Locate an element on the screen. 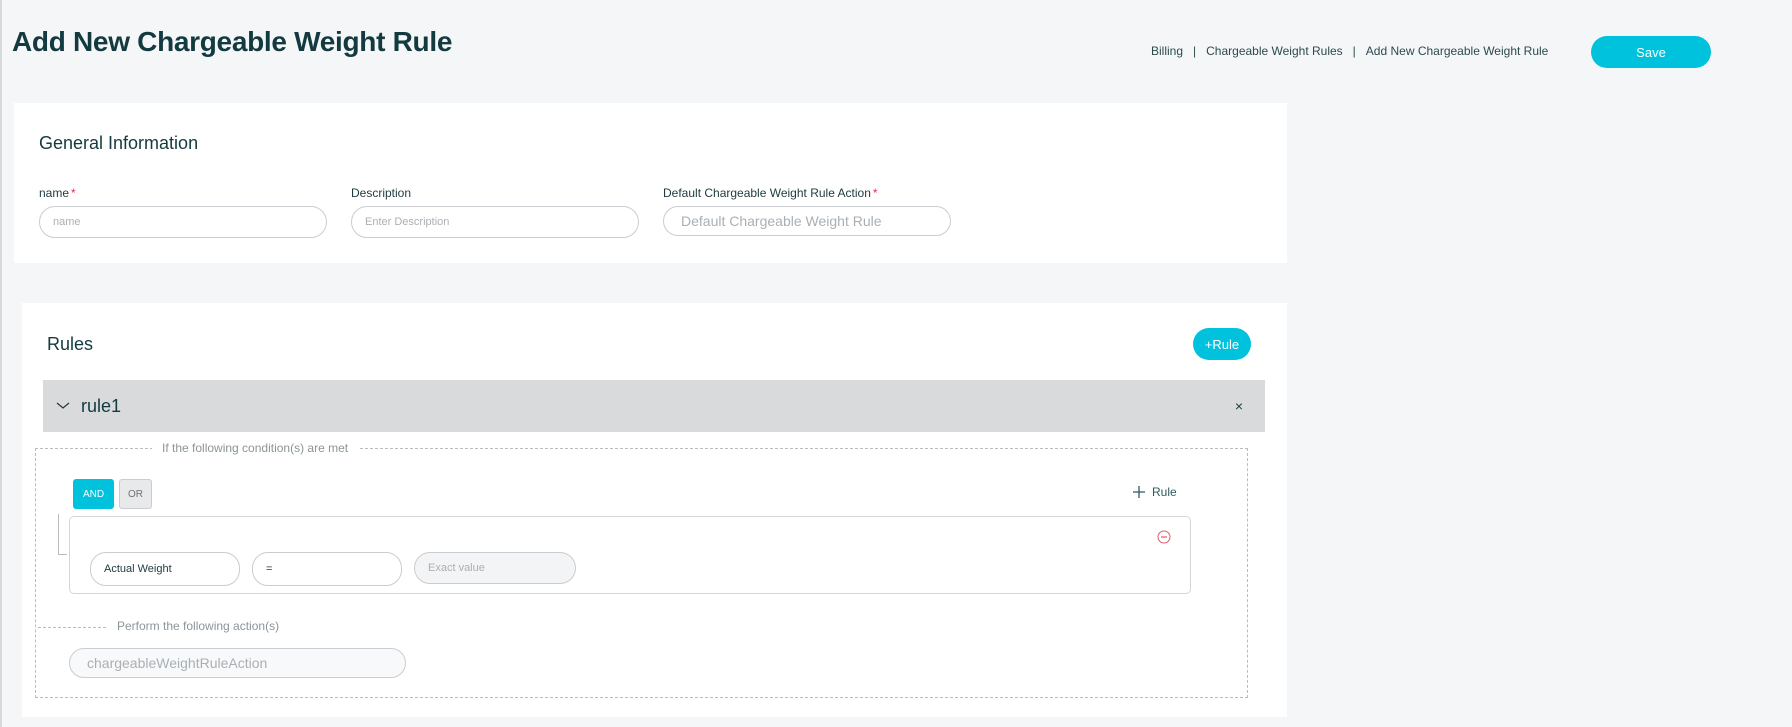  default-action-label: Default Chargeable Weight Rule Action * is located at coordinates (770, 193).